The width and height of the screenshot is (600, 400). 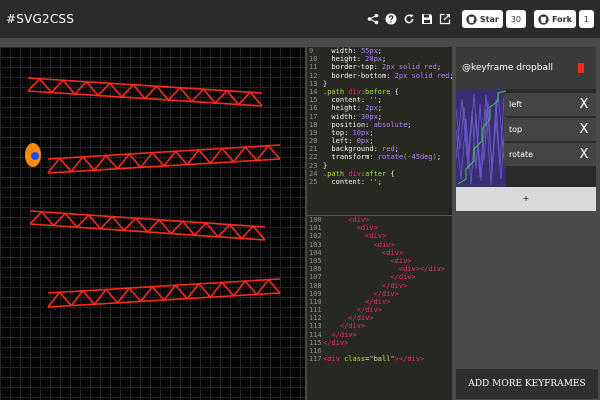 What do you see at coordinates (145, 85) in the screenshot?
I see `truss-top-rail` at bounding box center [145, 85].